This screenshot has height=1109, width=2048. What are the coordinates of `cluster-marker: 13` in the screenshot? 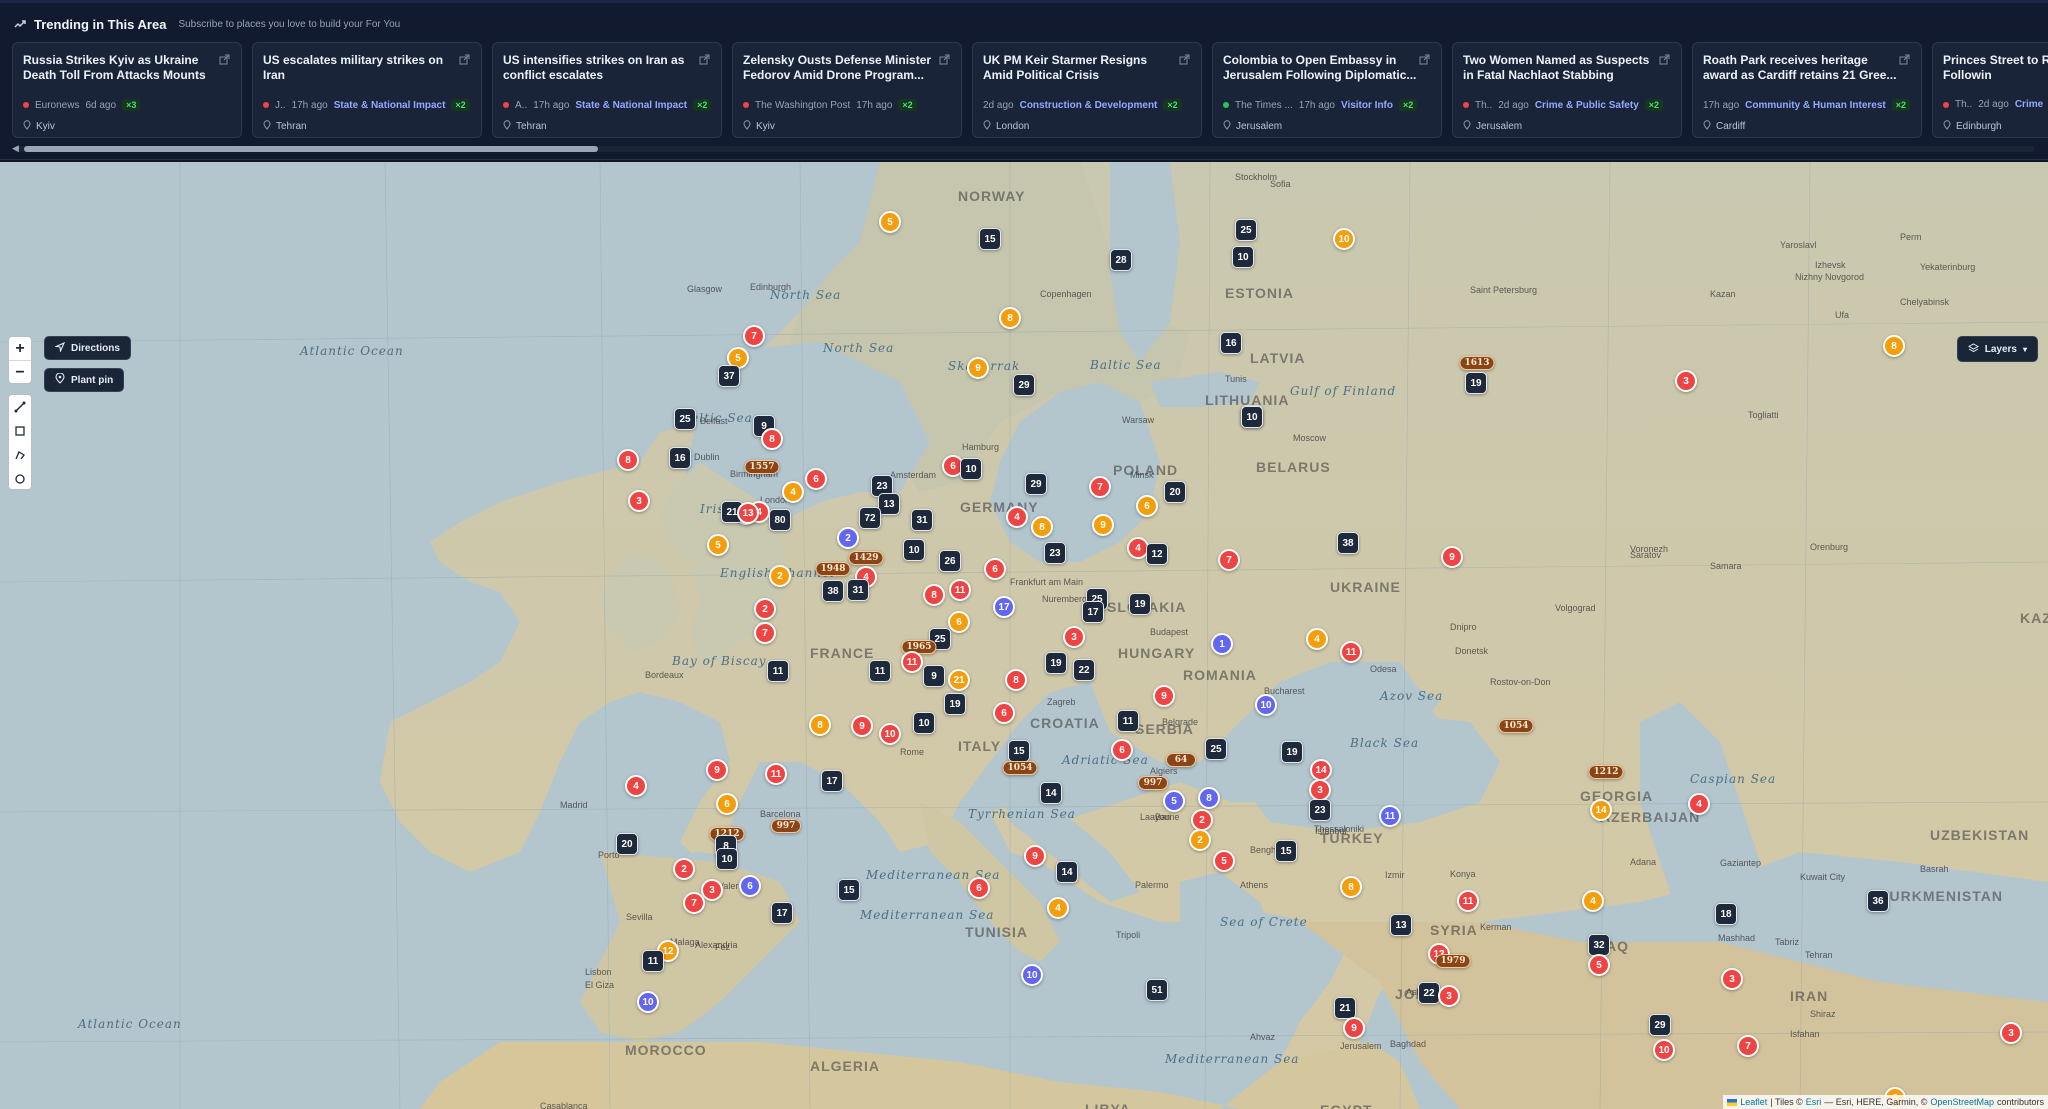 It's located at (889, 504).